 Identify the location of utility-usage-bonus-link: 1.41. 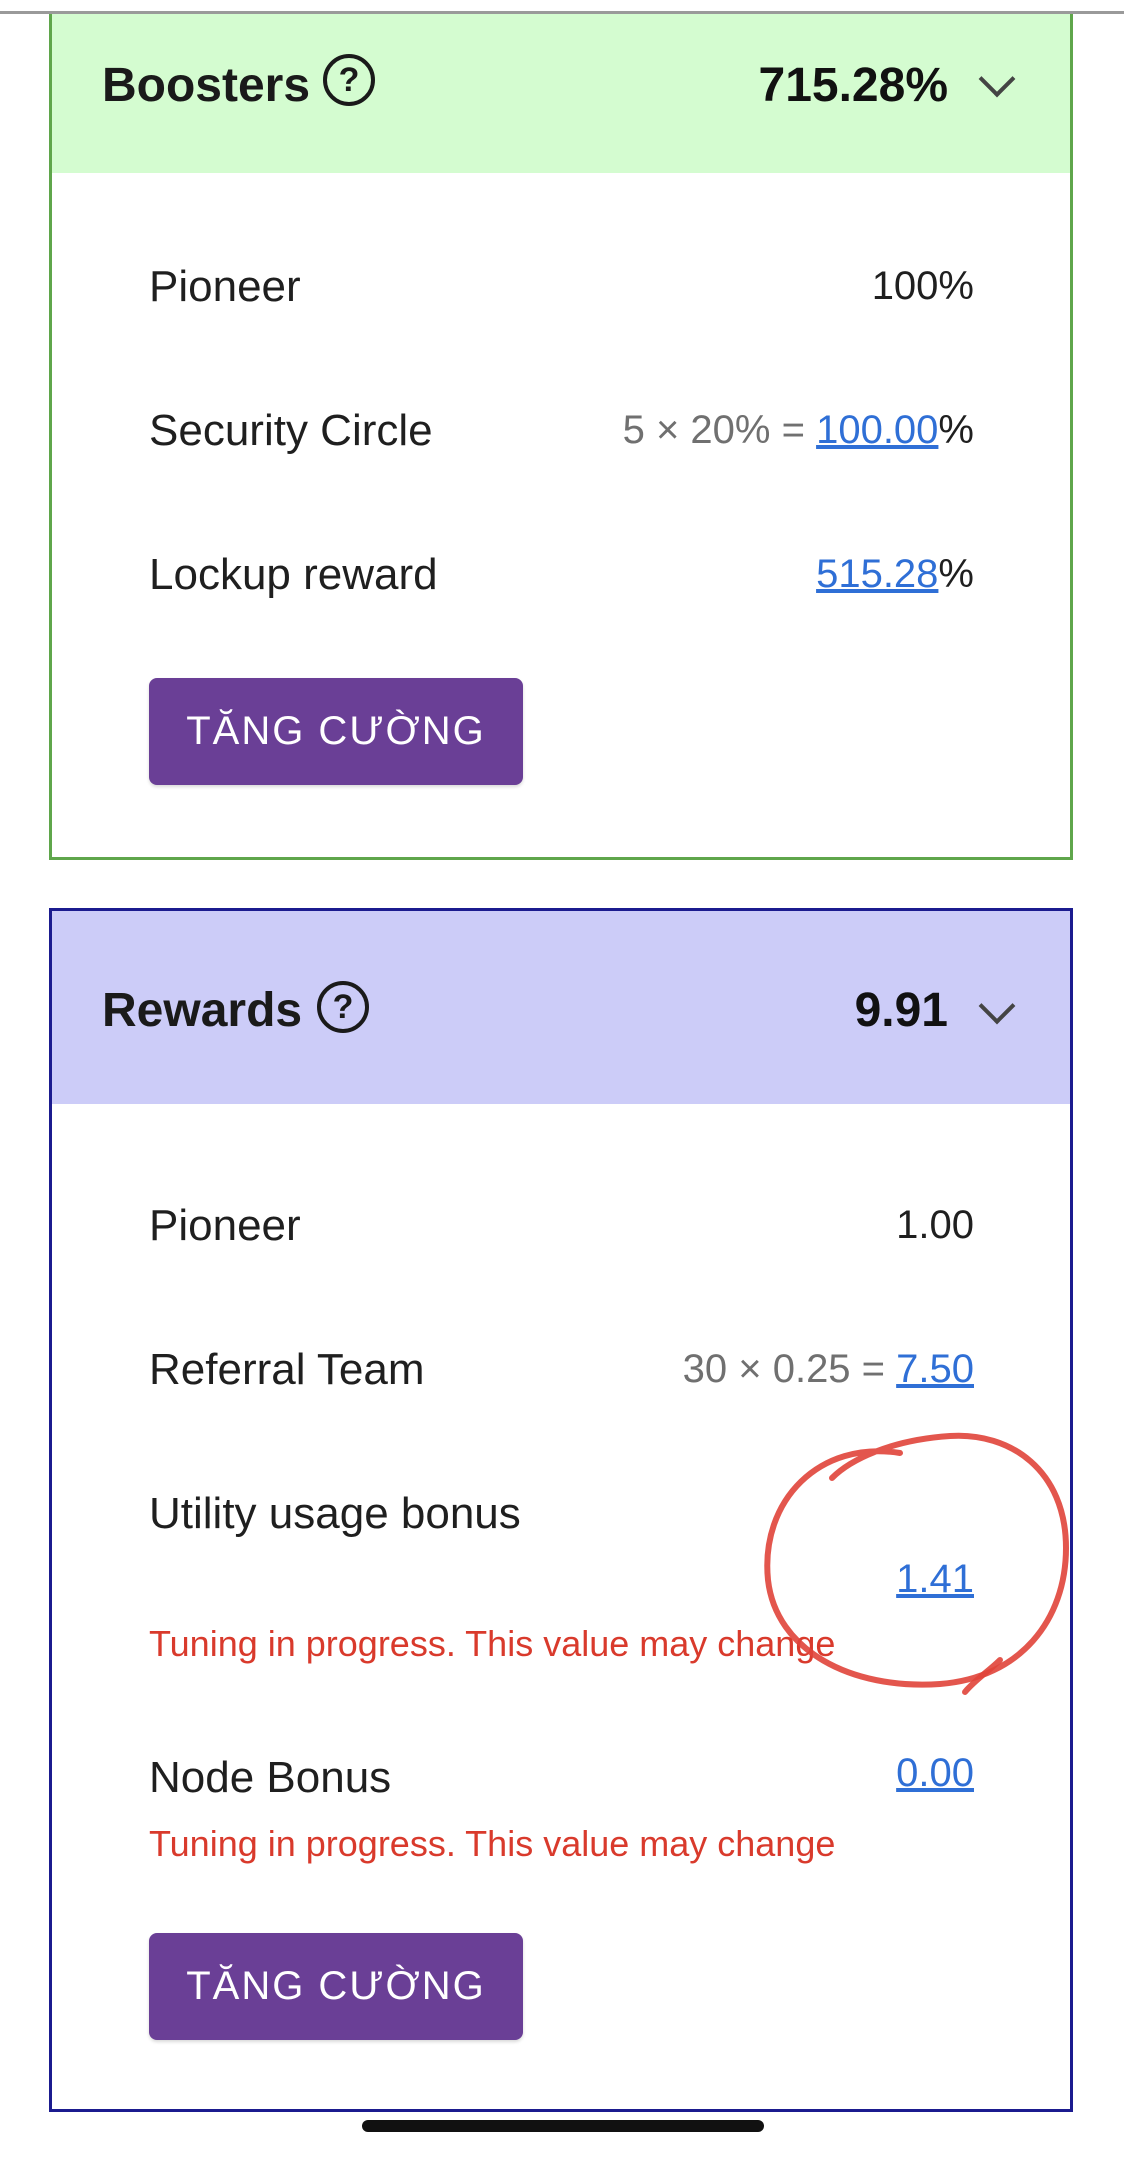
(935, 1579).